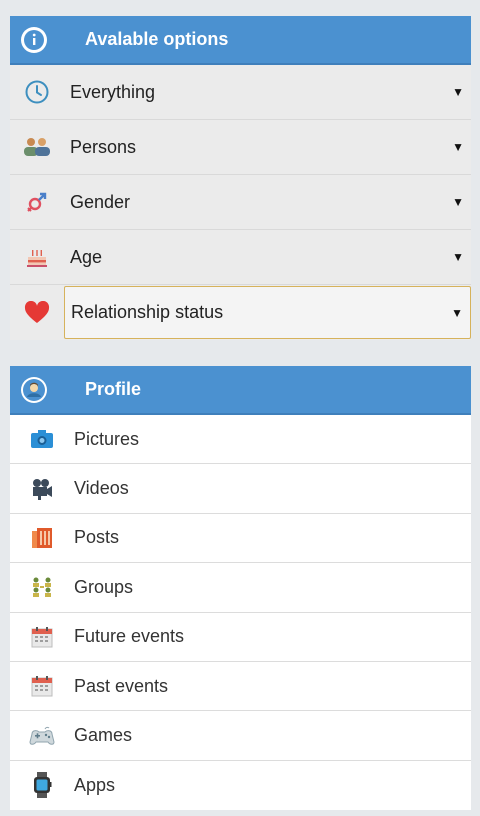 The height and width of the screenshot is (816, 480). What do you see at coordinates (37, 92) in the screenshot?
I see `clock-icon` at bounding box center [37, 92].